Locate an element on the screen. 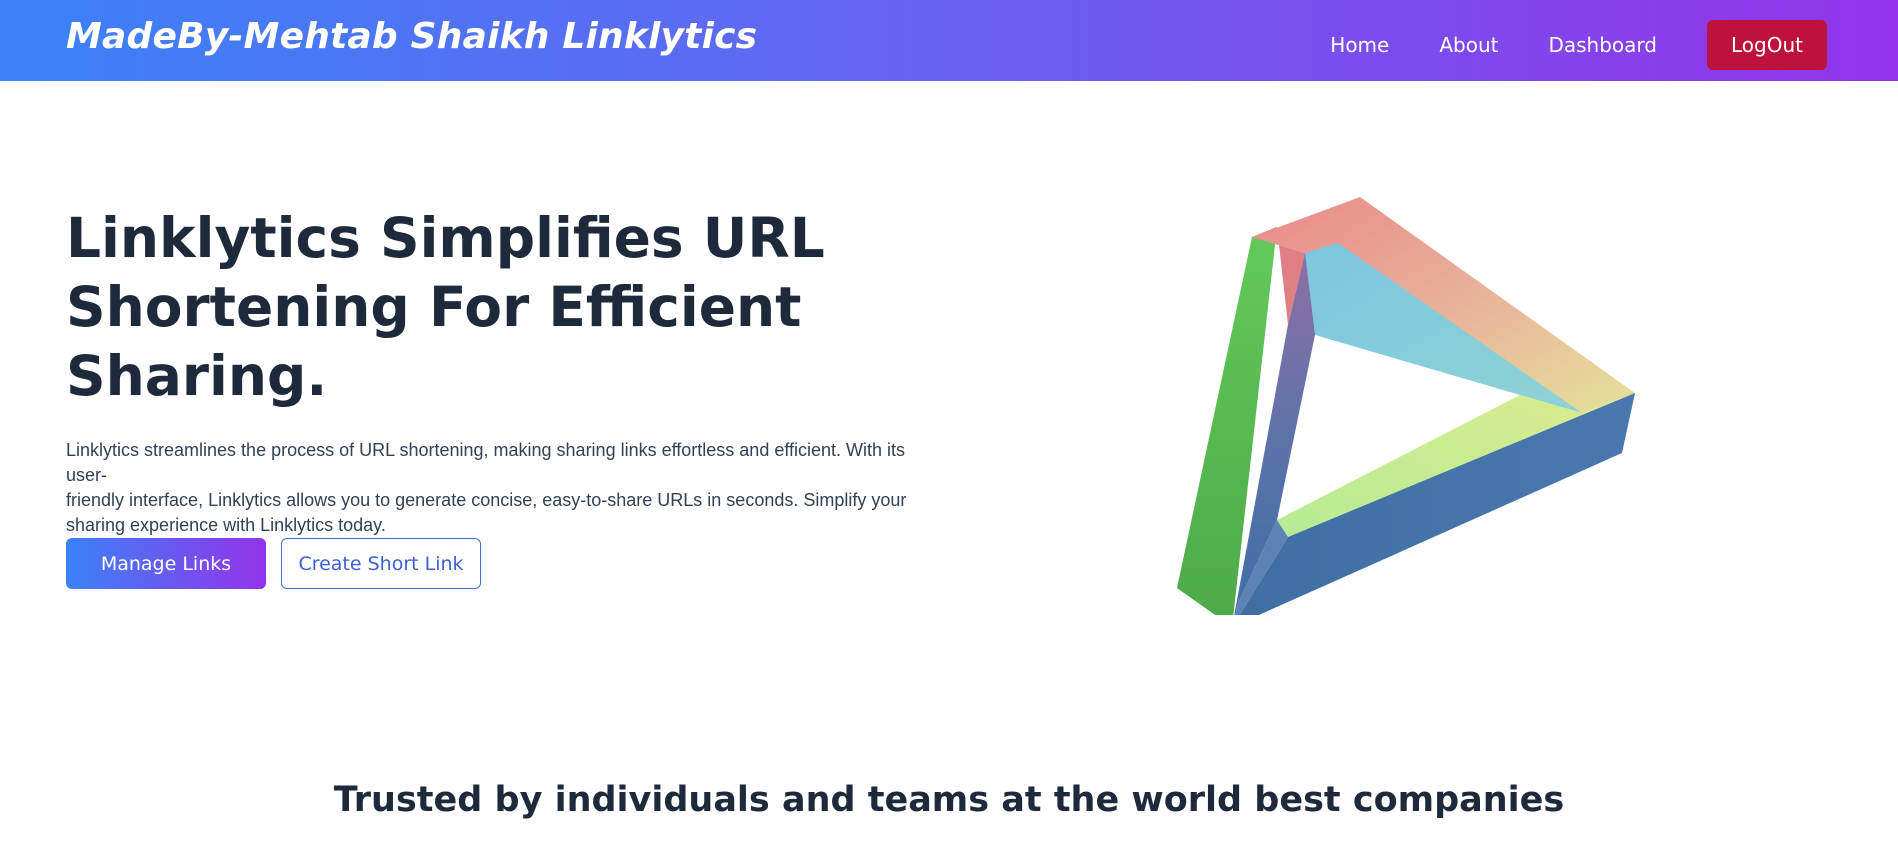 The image size is (1898, 866). nav-home-link: Home is located at coordinates (1359, 45).